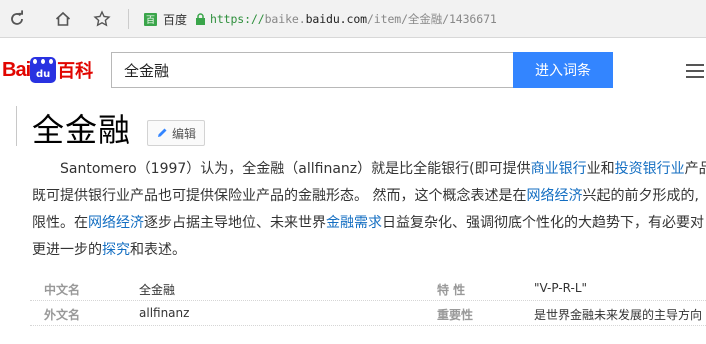 The height and width of the screenshot is (344, 706). Describe the element at coordinates (640, 196) in the screenshot. I see `text-span: 兴起的前夕形成的,` at that location.